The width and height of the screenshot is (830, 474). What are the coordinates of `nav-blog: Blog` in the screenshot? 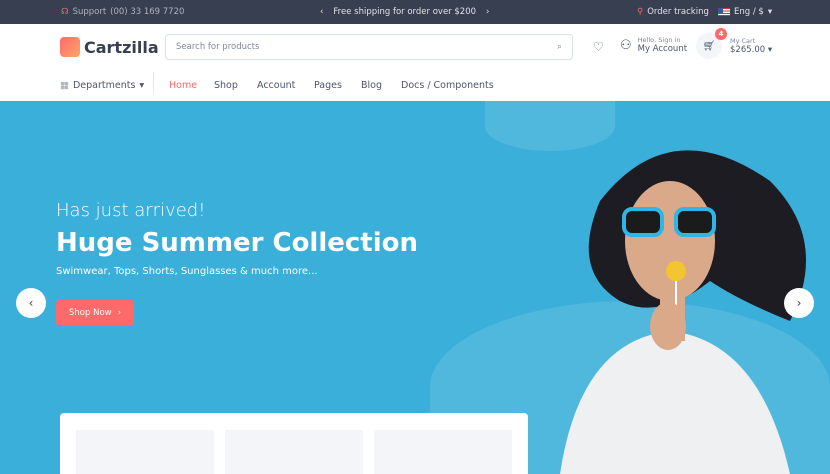 It's located at (371, 85).